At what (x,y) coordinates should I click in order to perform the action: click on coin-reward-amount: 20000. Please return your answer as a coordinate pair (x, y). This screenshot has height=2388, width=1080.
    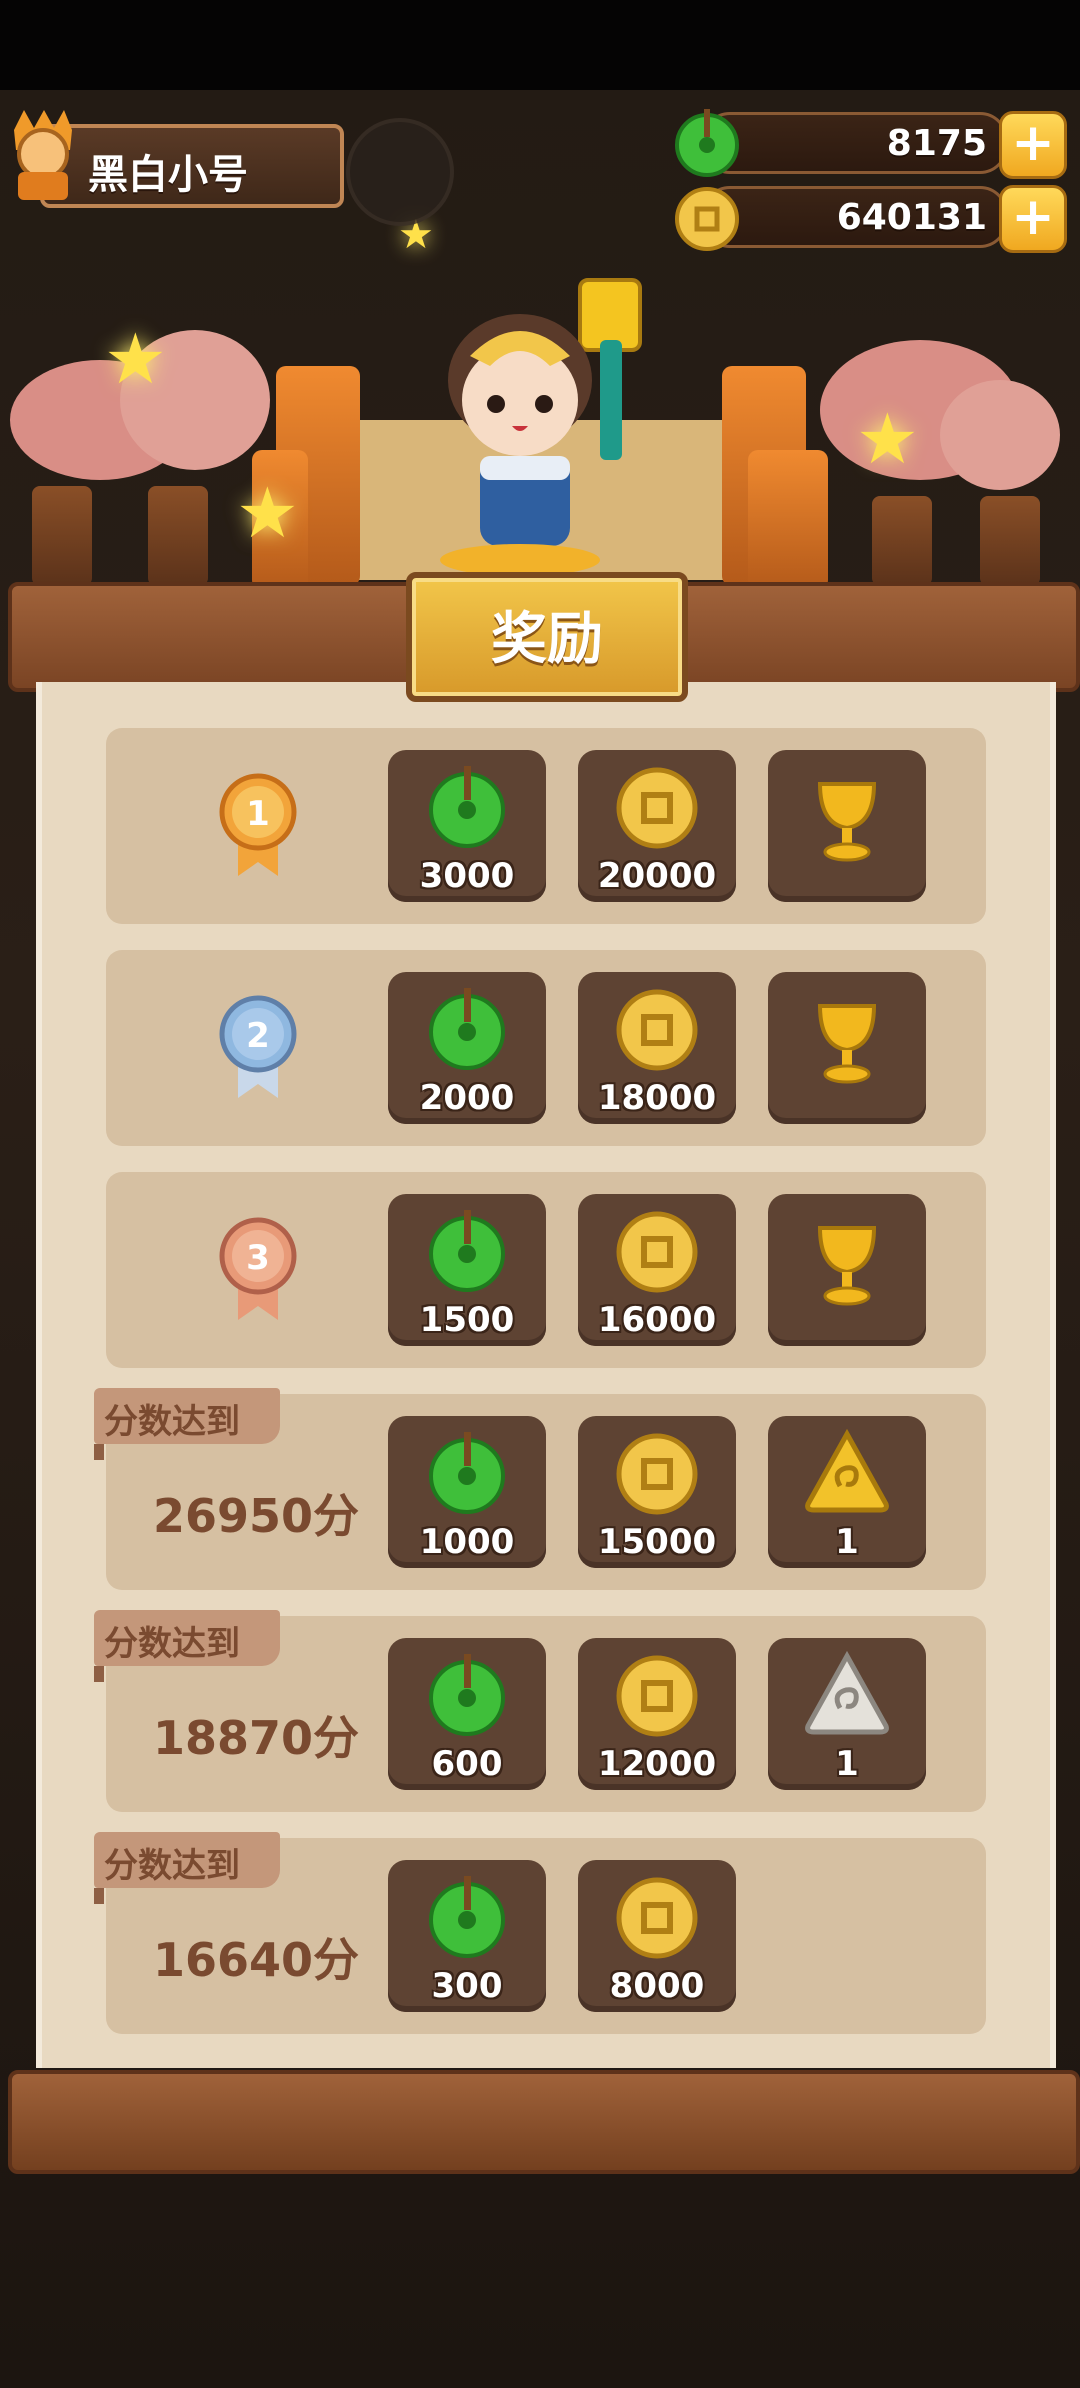
    Looking at the image, I should click on (657, 876).